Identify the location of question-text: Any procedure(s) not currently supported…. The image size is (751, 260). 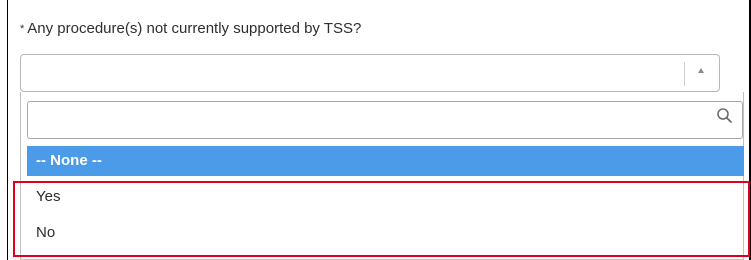
(194, 28).